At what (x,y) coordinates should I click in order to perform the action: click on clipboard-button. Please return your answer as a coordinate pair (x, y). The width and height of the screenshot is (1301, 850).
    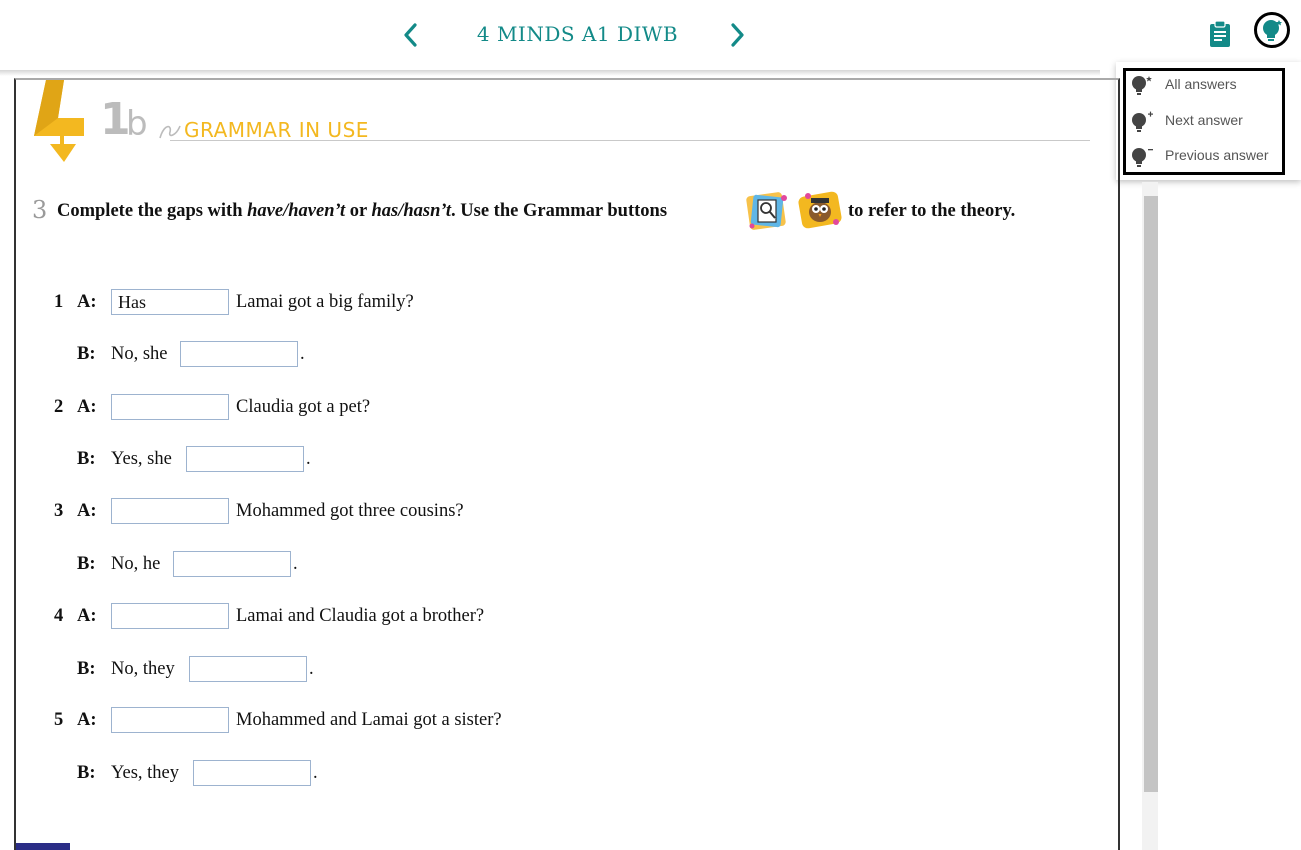
    Looking at the image, I should click on (1220, 34).